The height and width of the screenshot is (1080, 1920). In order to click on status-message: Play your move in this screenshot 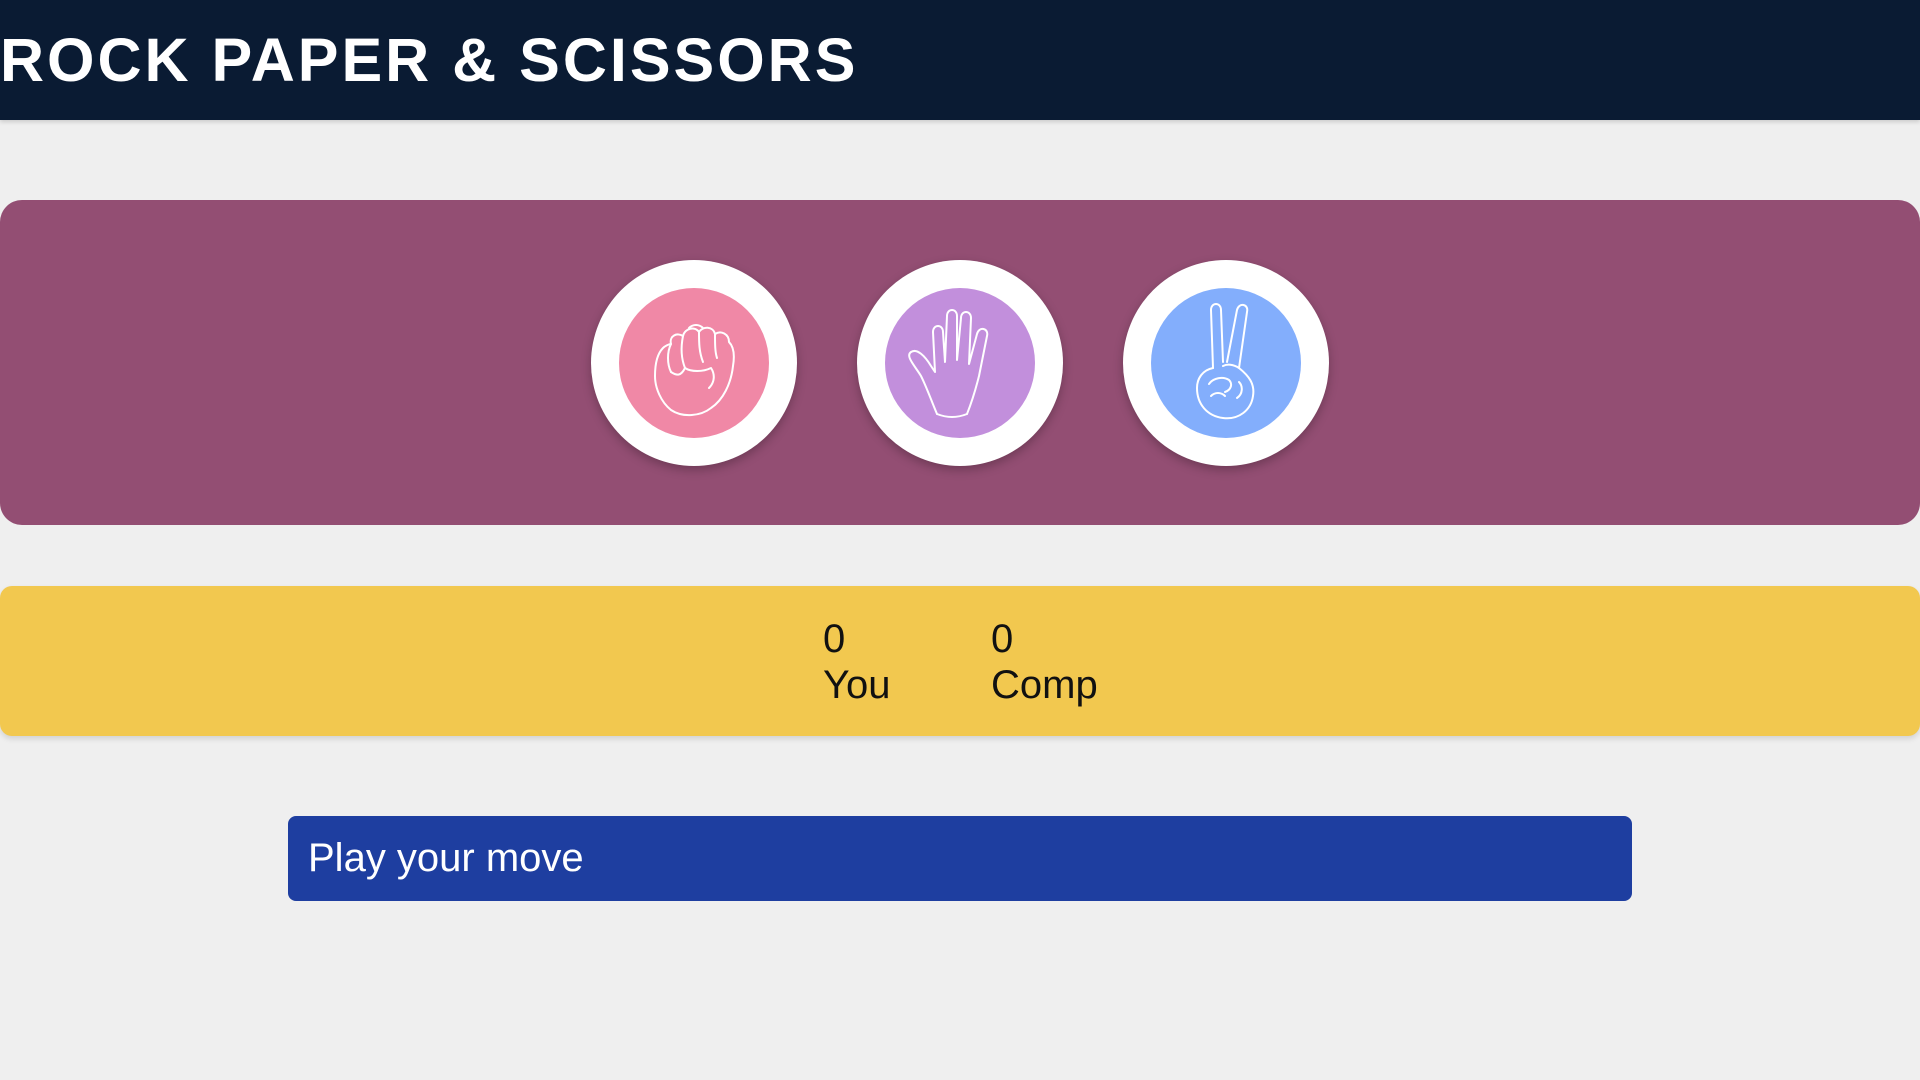, I will do `click(960, 858)`.